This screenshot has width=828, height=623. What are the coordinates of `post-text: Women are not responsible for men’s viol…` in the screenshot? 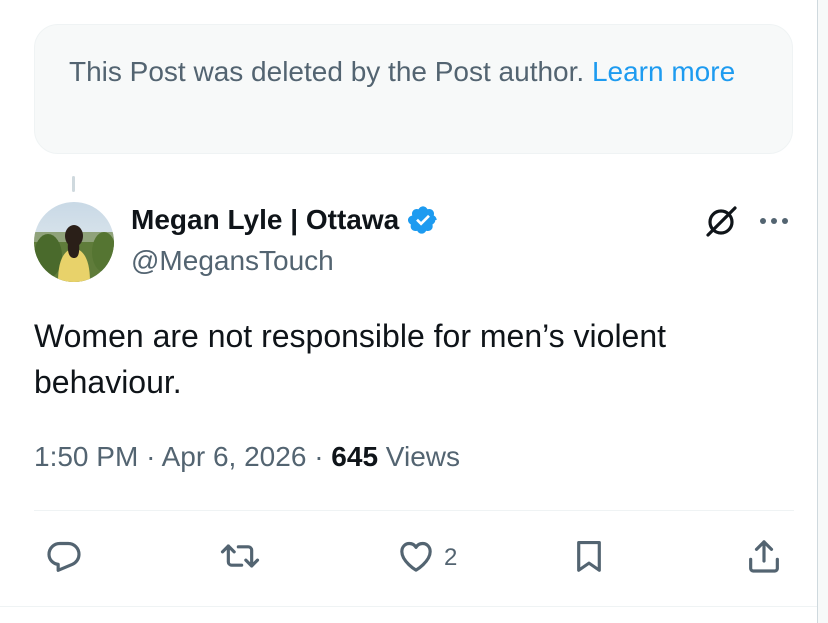 It's located at (350, 359).